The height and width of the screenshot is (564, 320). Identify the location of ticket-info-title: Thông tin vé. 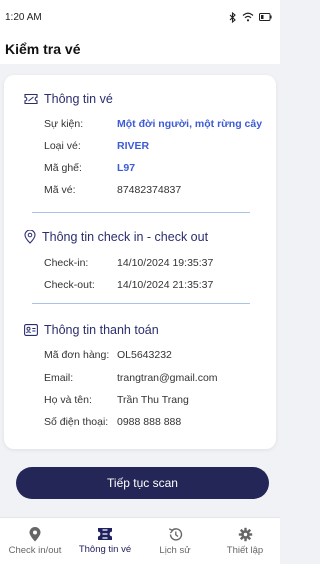
(78, 99).